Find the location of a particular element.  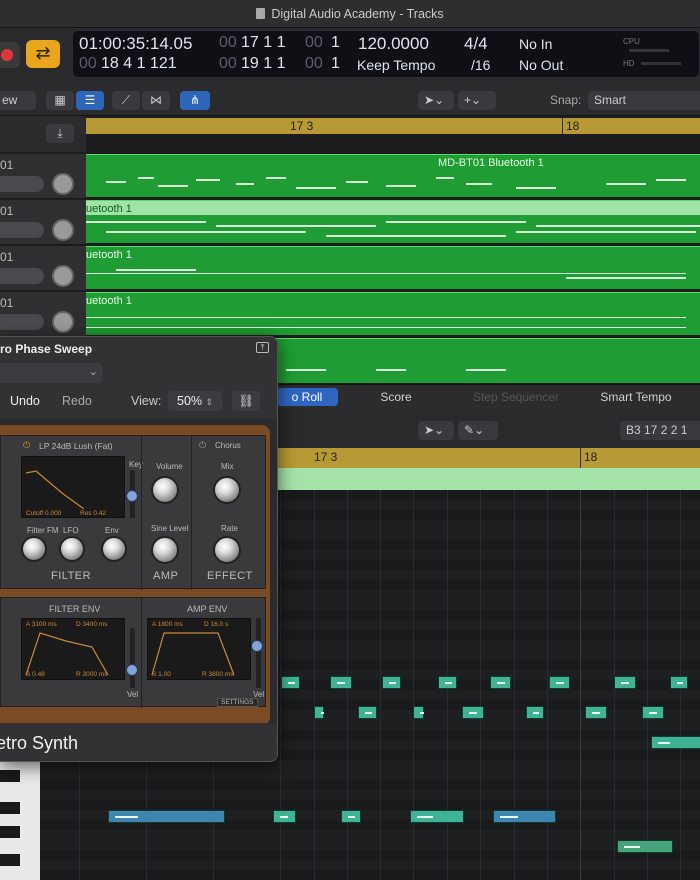

ruler-strip: 17 3 18 is located at coordinates (393, 126).